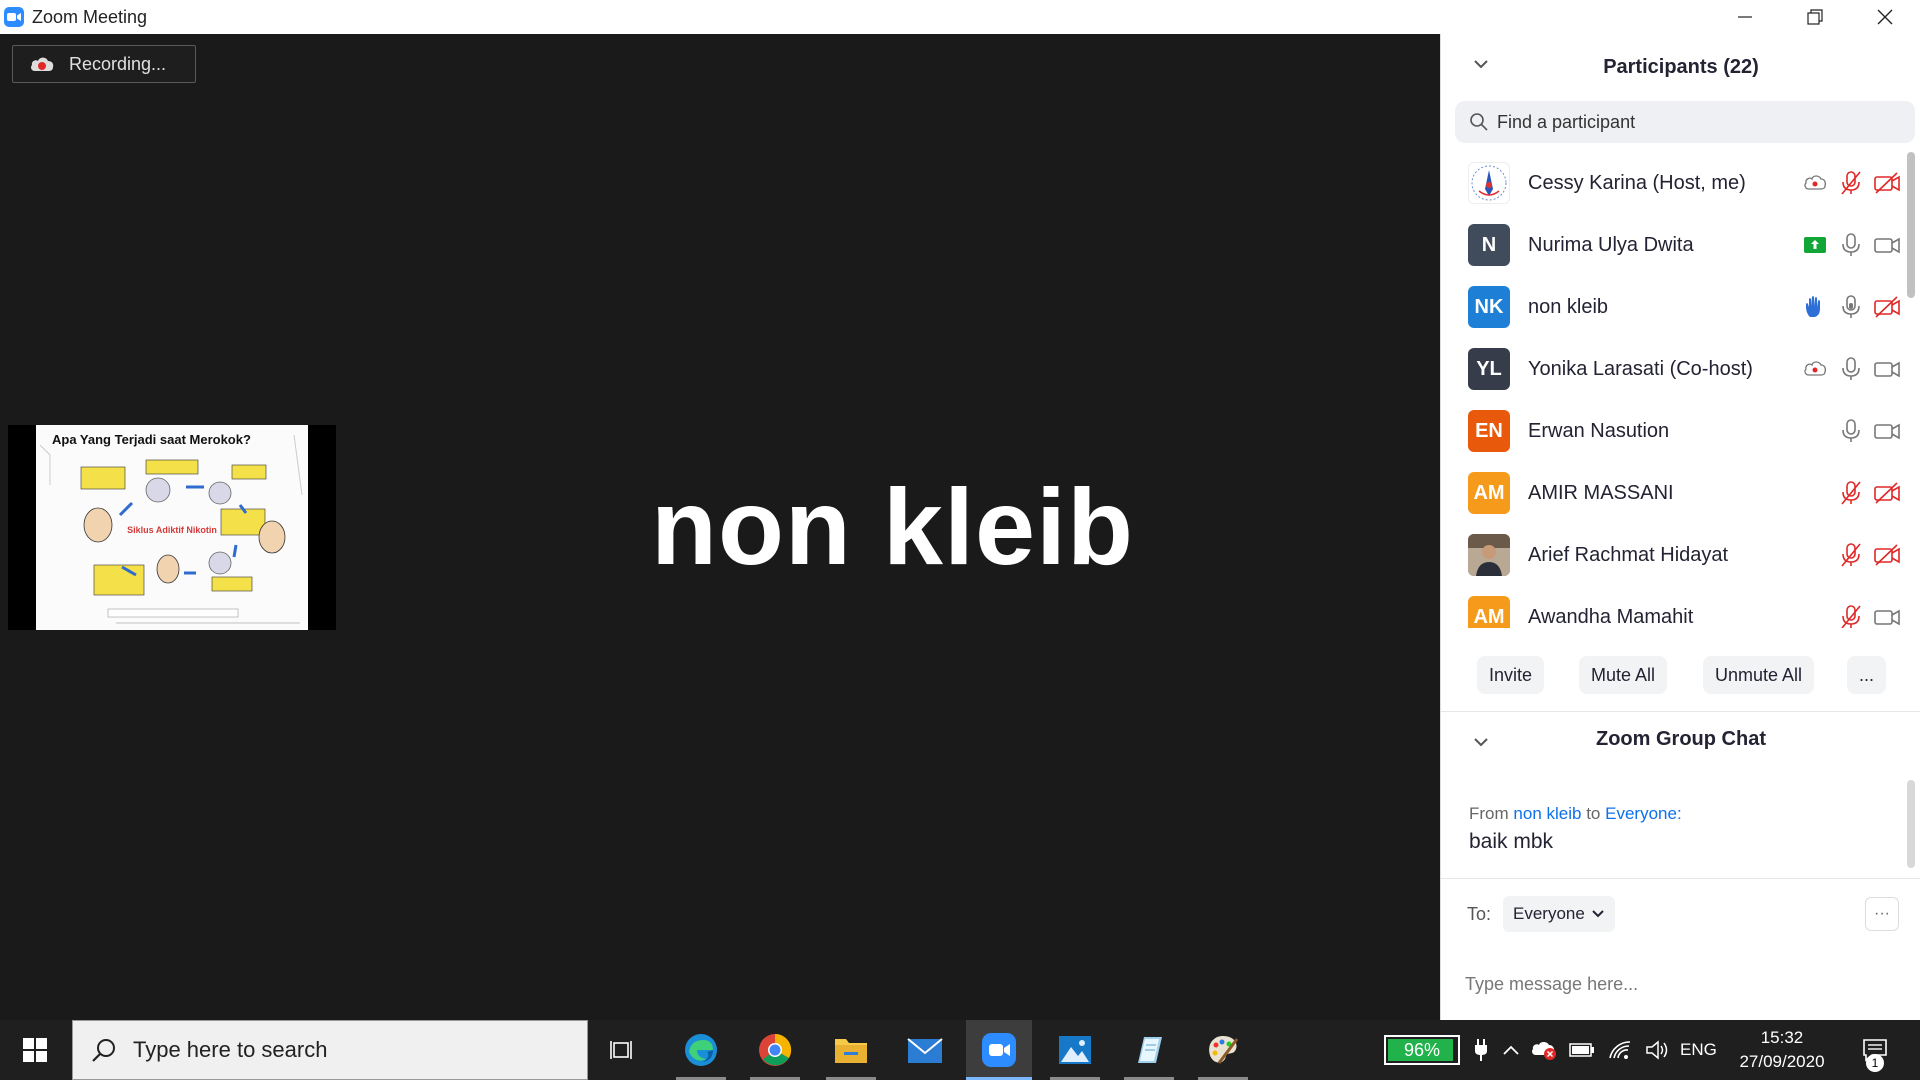 The height and width of the screenshot is (1080, 1920). What do you see at coordinates (1489, 245) in the screenshot?
I see `avatar: N` at bounding box center [1489, 245].